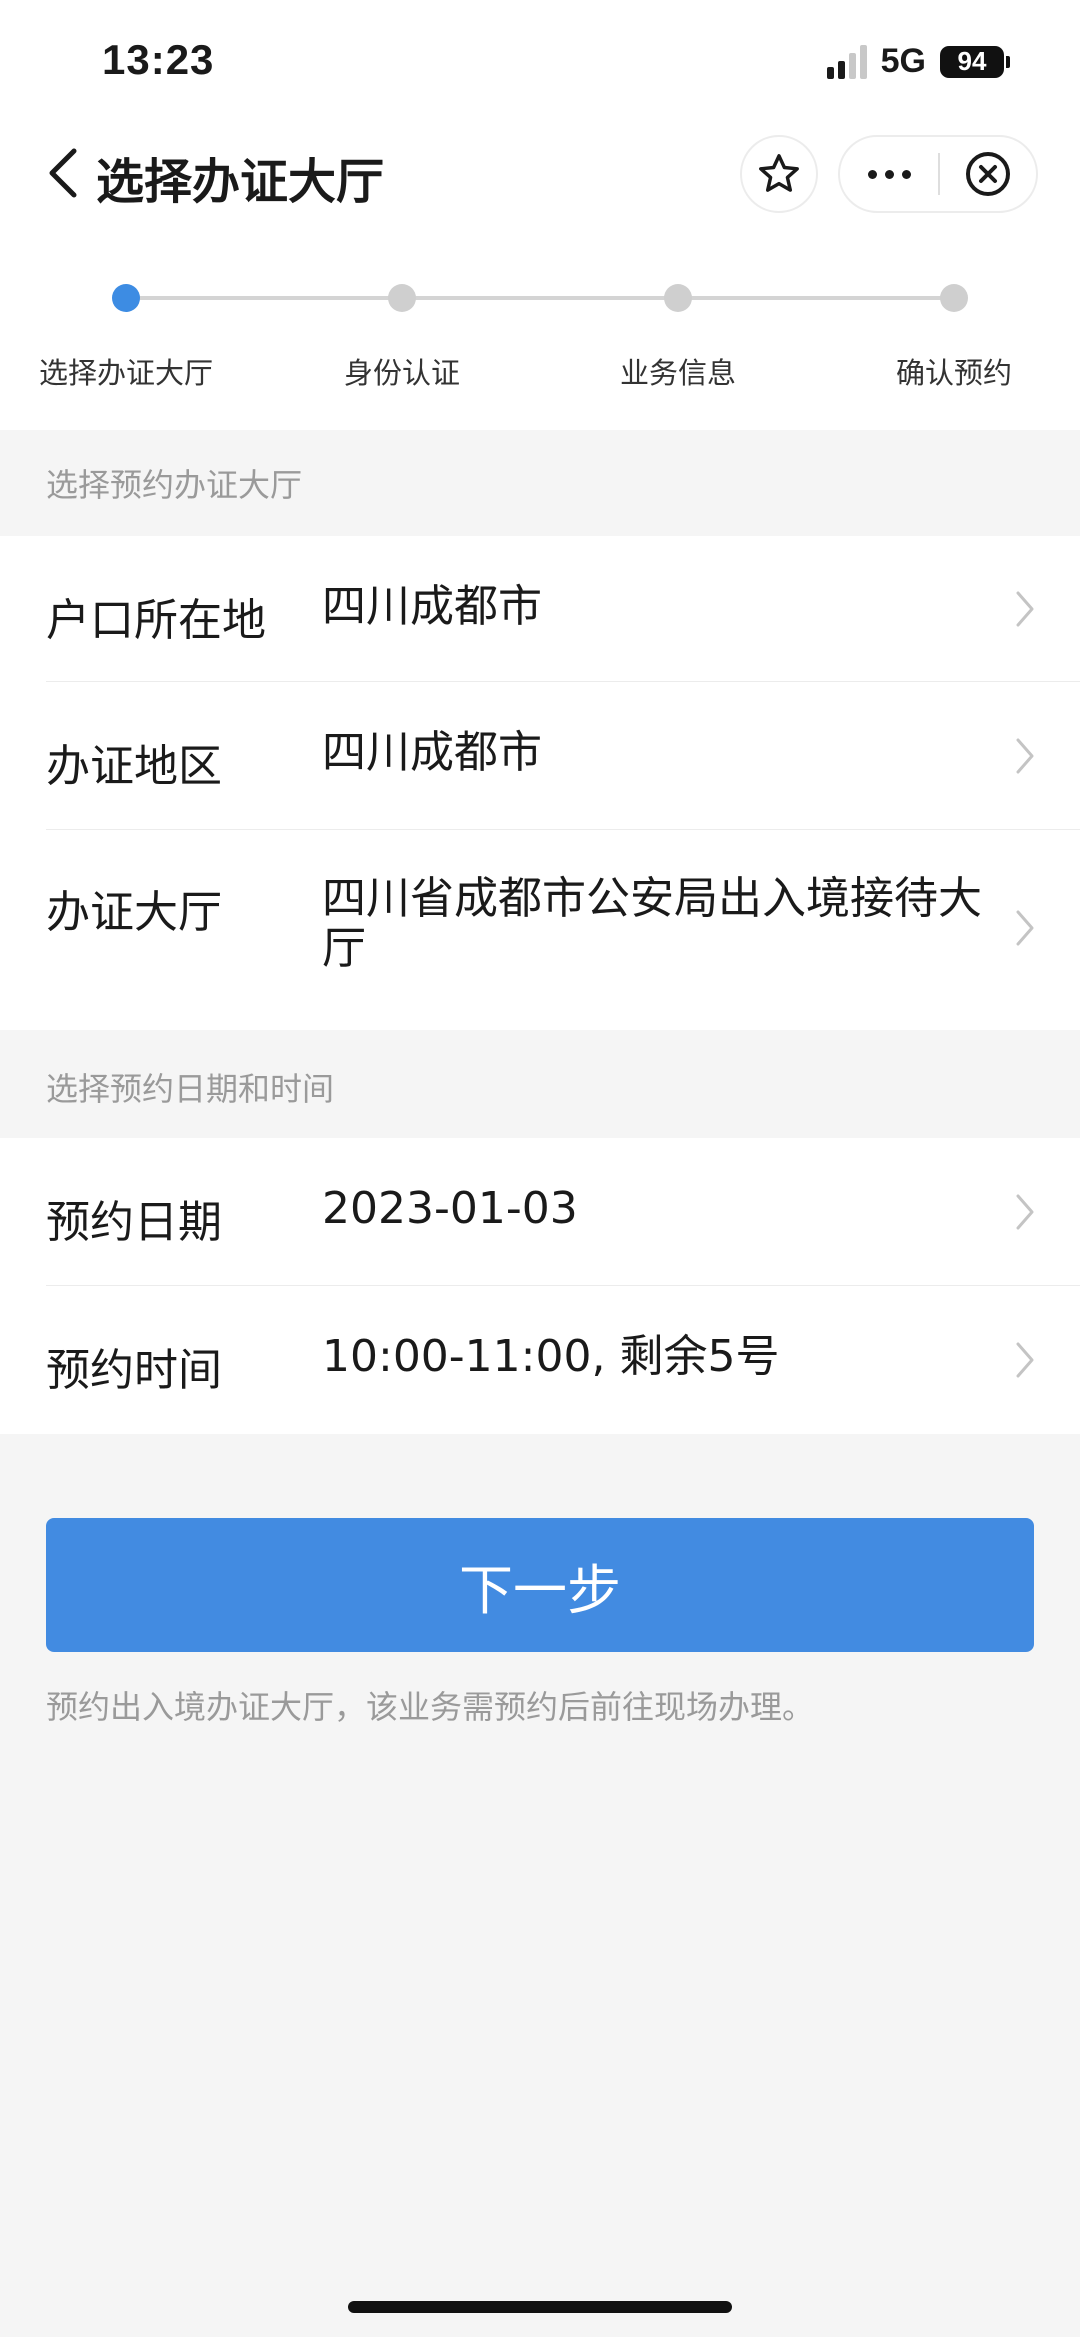 The width and height of the screenshot is (1080, 2337). Describe the element at coordinates (846, 61) in the screenshot. I see `signal-icon` at that location.